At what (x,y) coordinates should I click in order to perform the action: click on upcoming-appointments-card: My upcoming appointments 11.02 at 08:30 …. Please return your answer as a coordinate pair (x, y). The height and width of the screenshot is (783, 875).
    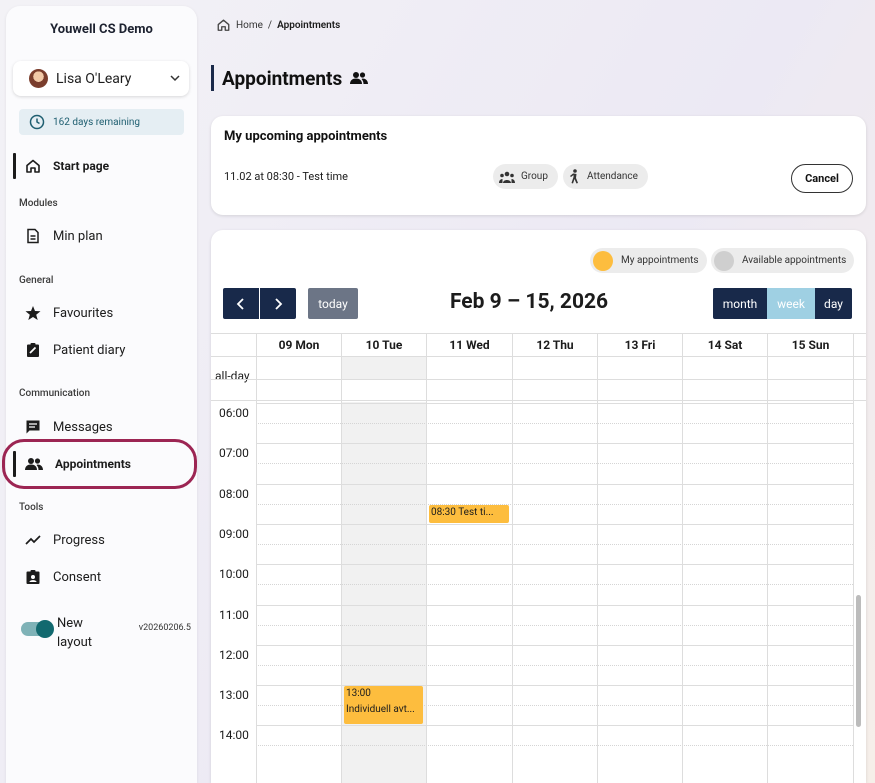
    Looking at the image, I should click on (538, 165).